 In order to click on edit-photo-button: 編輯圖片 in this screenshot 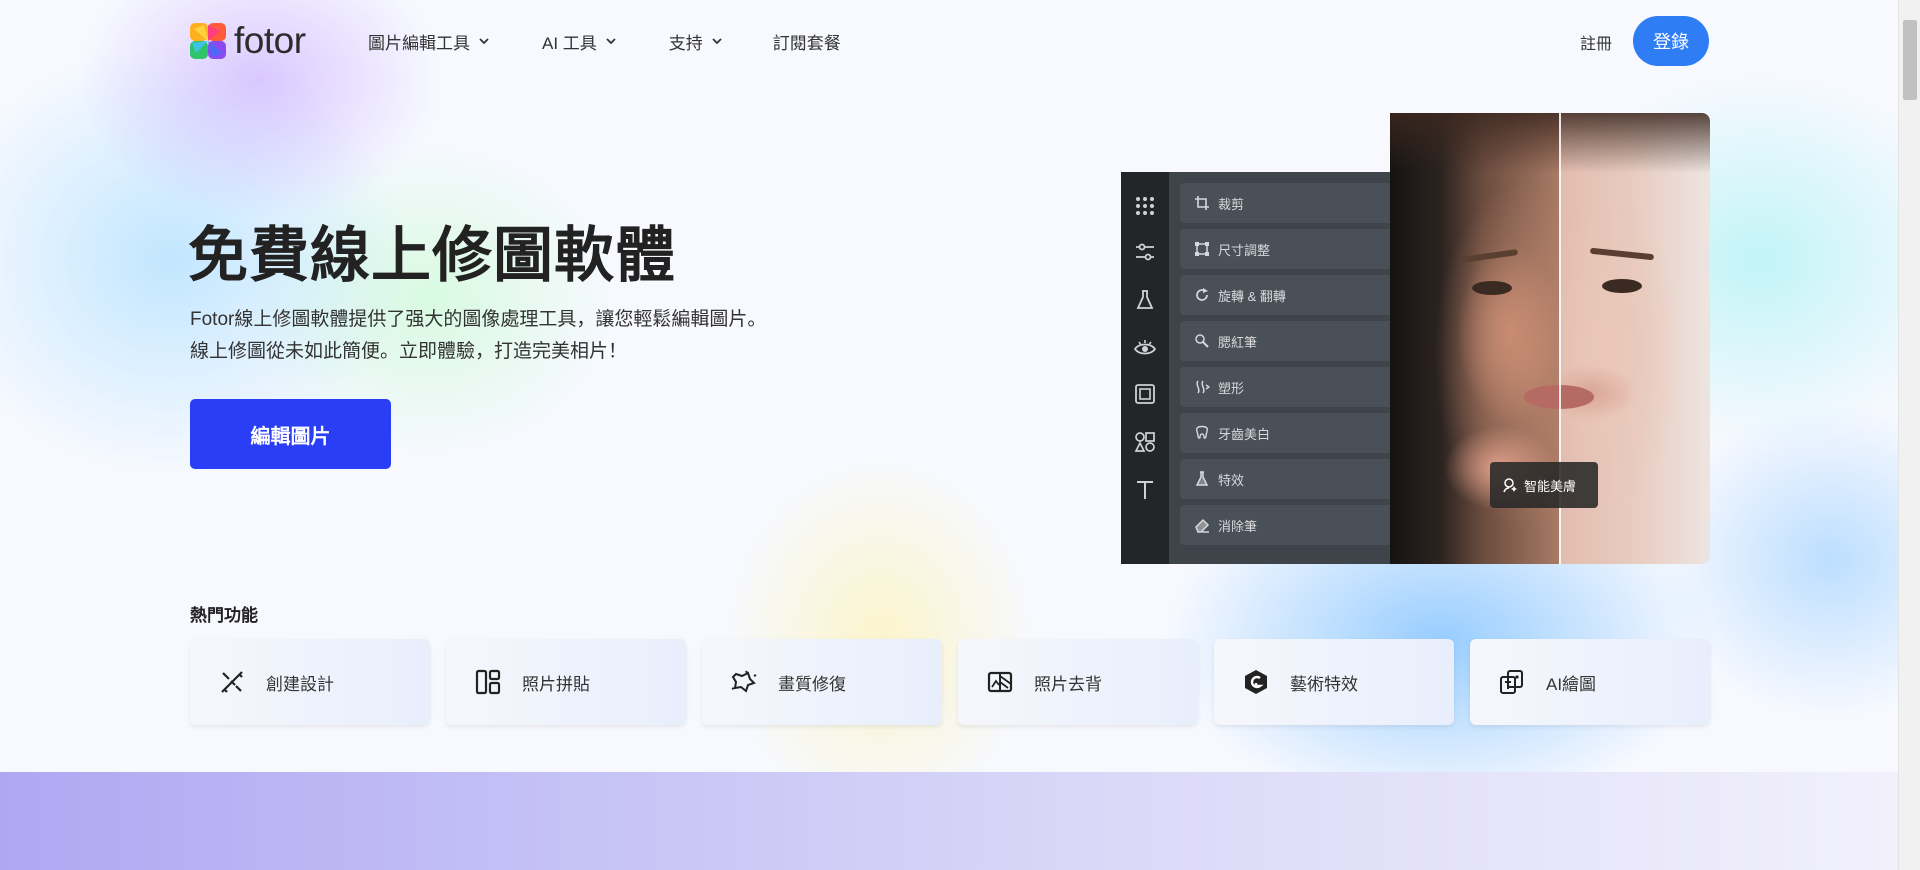, I will do `click(290, 434)`.